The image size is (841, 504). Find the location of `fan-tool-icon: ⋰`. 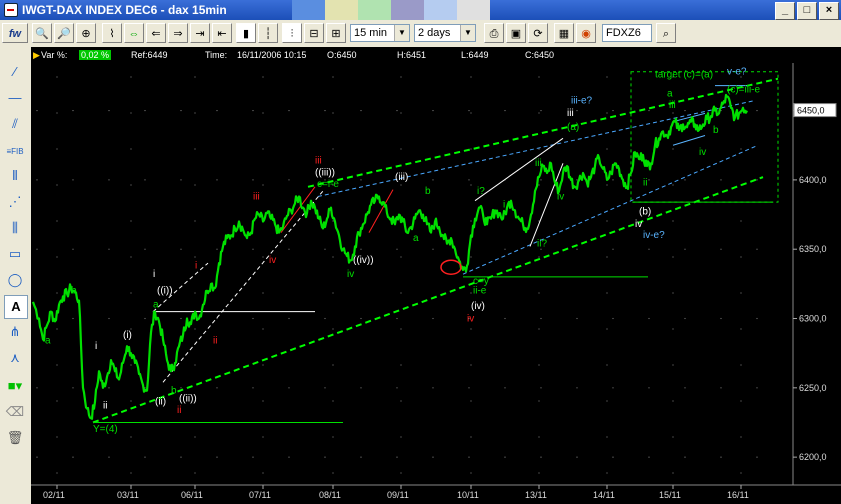

fan-tool-icon: ⋰ is located at coordinates (15, 202).